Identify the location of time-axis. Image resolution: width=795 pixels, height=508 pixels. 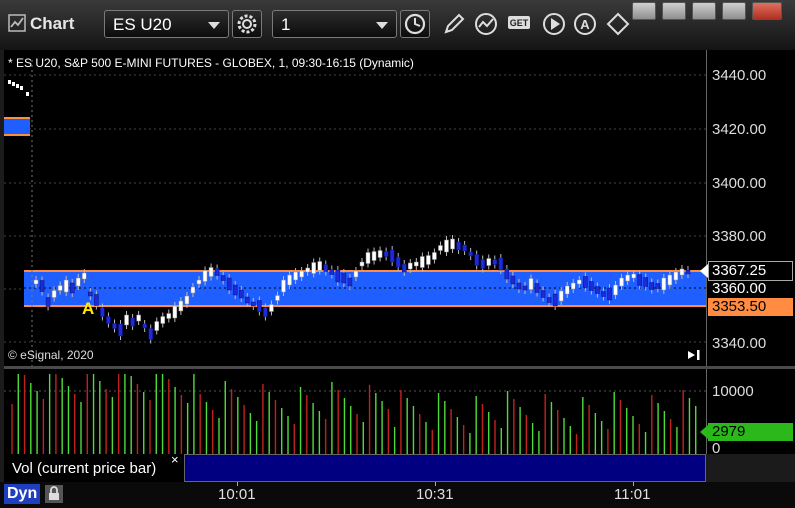
(397, 495).